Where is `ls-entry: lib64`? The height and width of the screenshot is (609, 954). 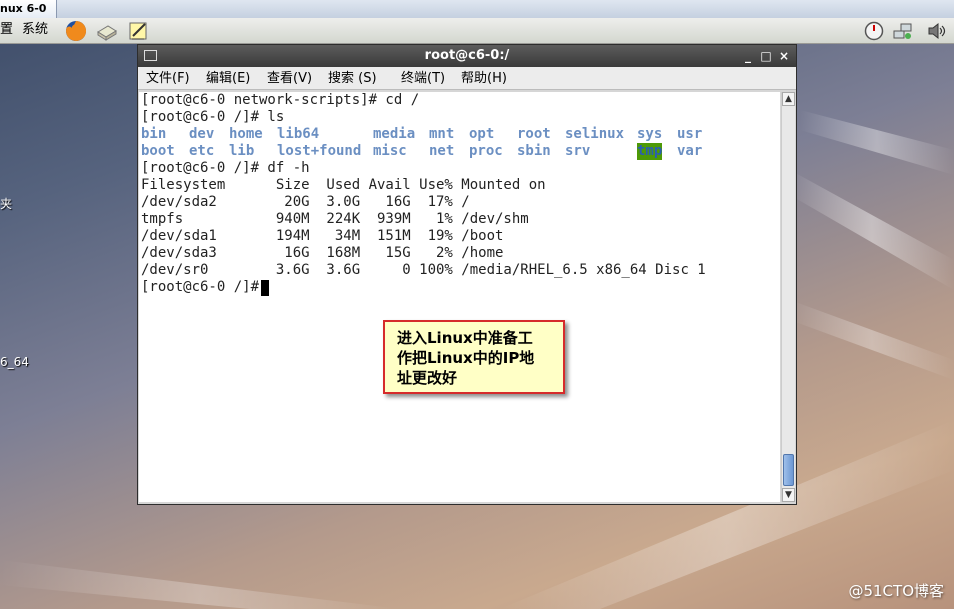
ls-entry: lib64 is located at coordinates (298, 134).